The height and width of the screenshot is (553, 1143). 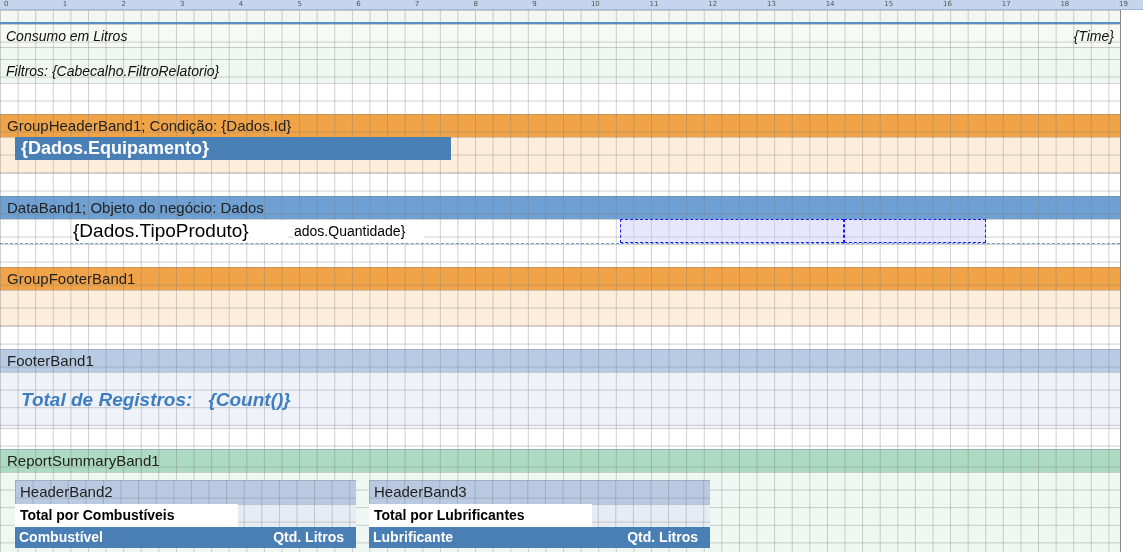 I want to click on total-label: Total de Registros:, so click(x=107, y=400).